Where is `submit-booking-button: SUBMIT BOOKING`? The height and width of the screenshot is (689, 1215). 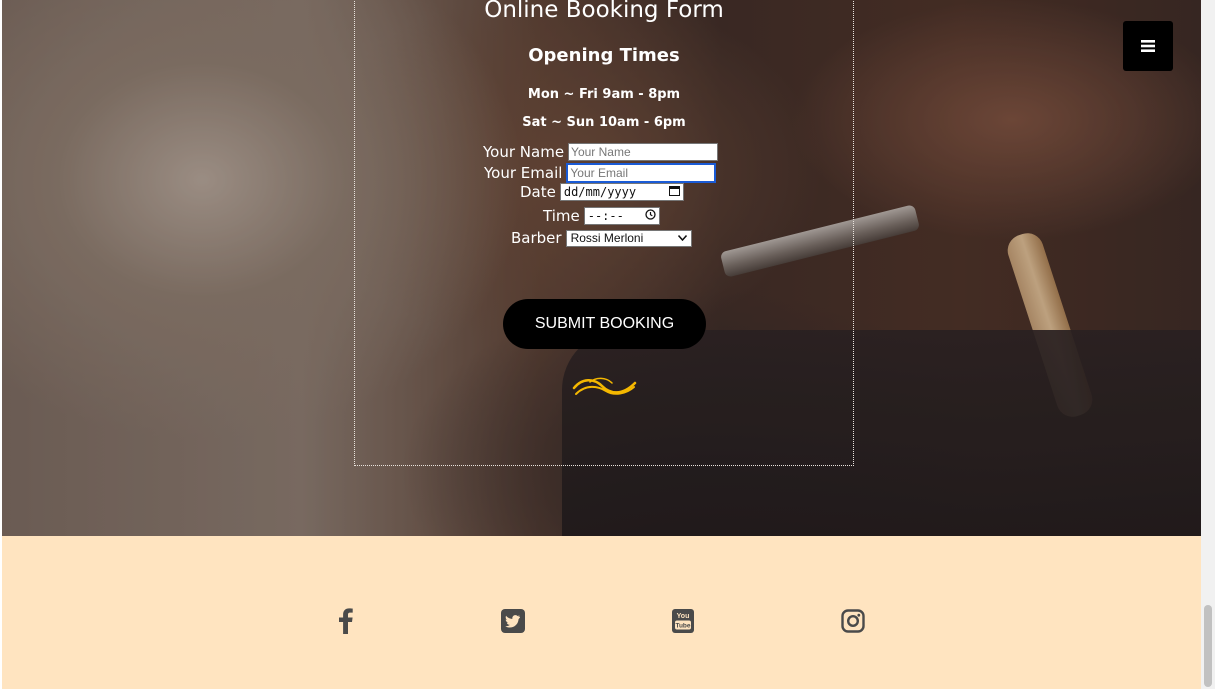 submit-booking-button: SUBMIT BOOKING is located at coordinates (604, 324).